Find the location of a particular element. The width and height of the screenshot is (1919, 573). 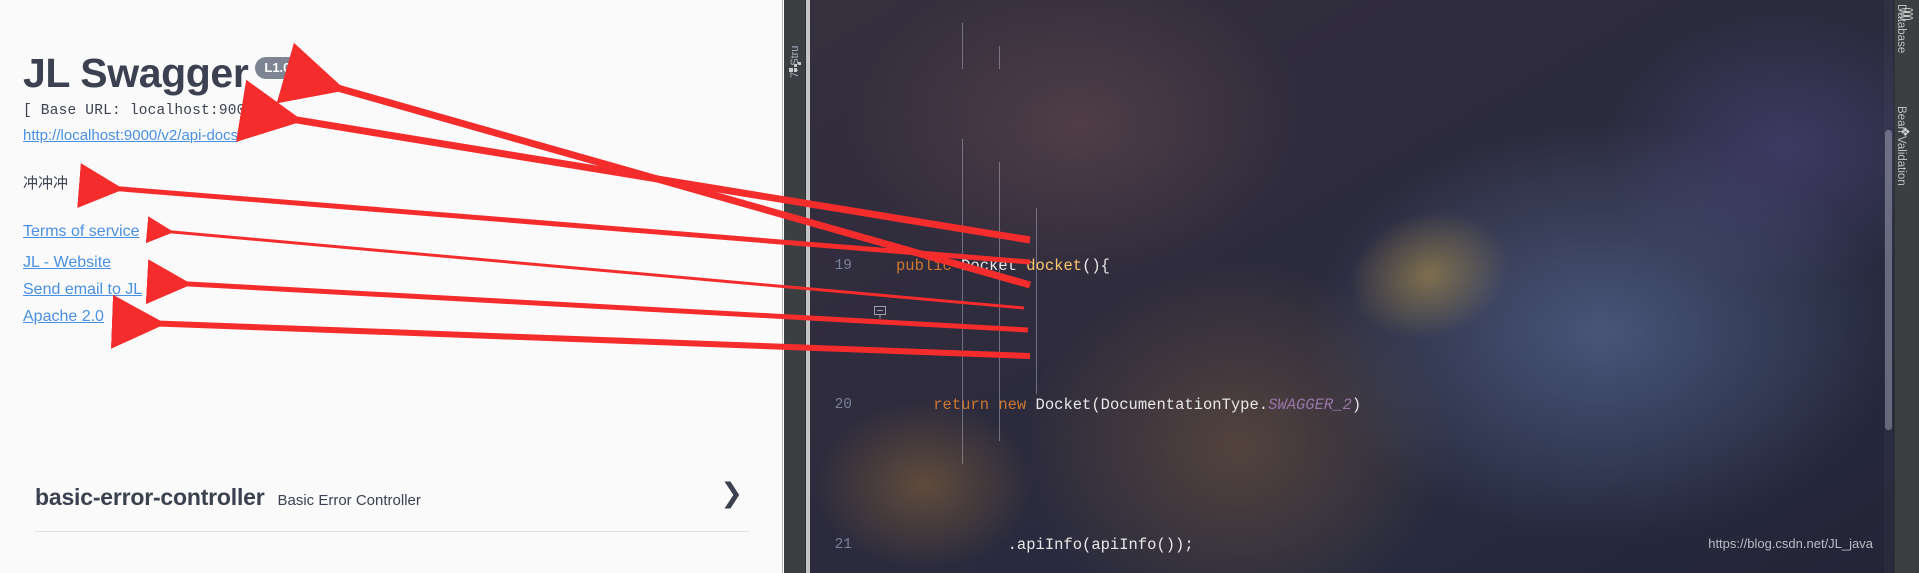

scrollbar-thumb is located at coordinates (1888, 280).